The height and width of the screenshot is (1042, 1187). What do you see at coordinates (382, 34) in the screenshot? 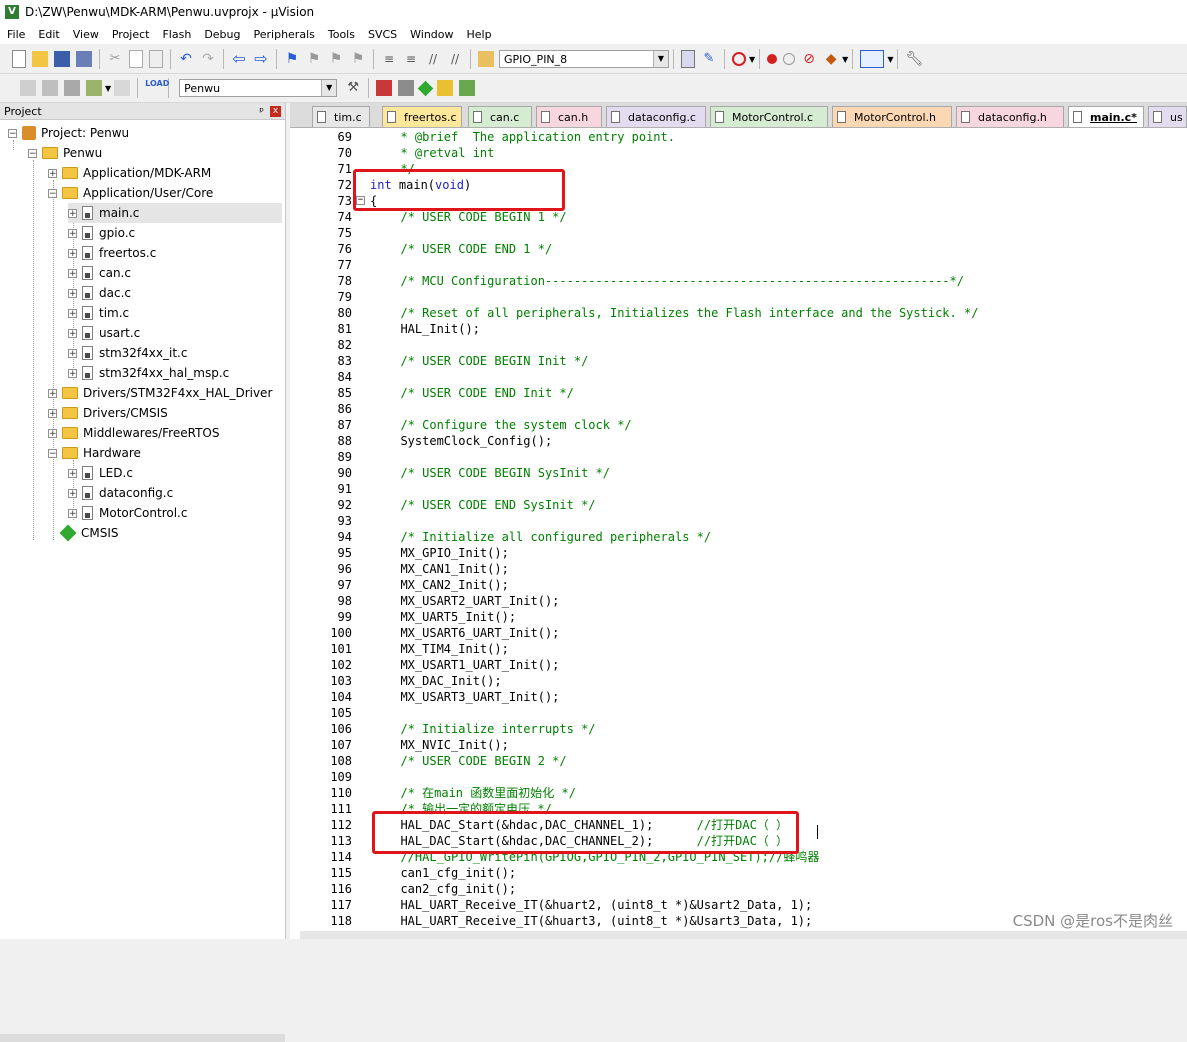
I see `menu-svcs: SVCS` at bounding box center [382, 34].